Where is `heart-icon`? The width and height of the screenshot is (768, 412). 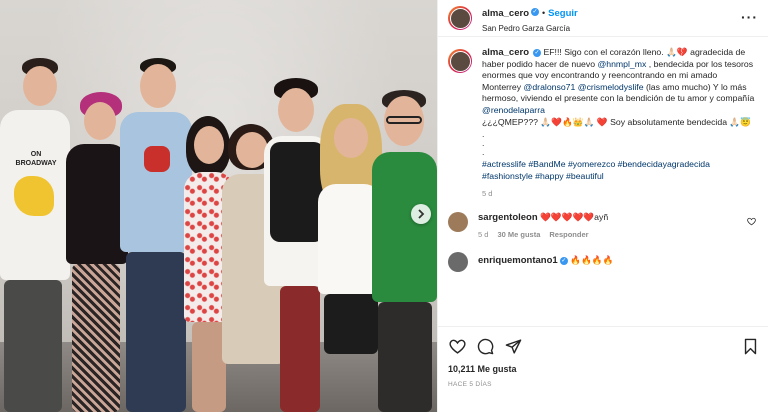 heart-icon is located at coordinates (457, 346).